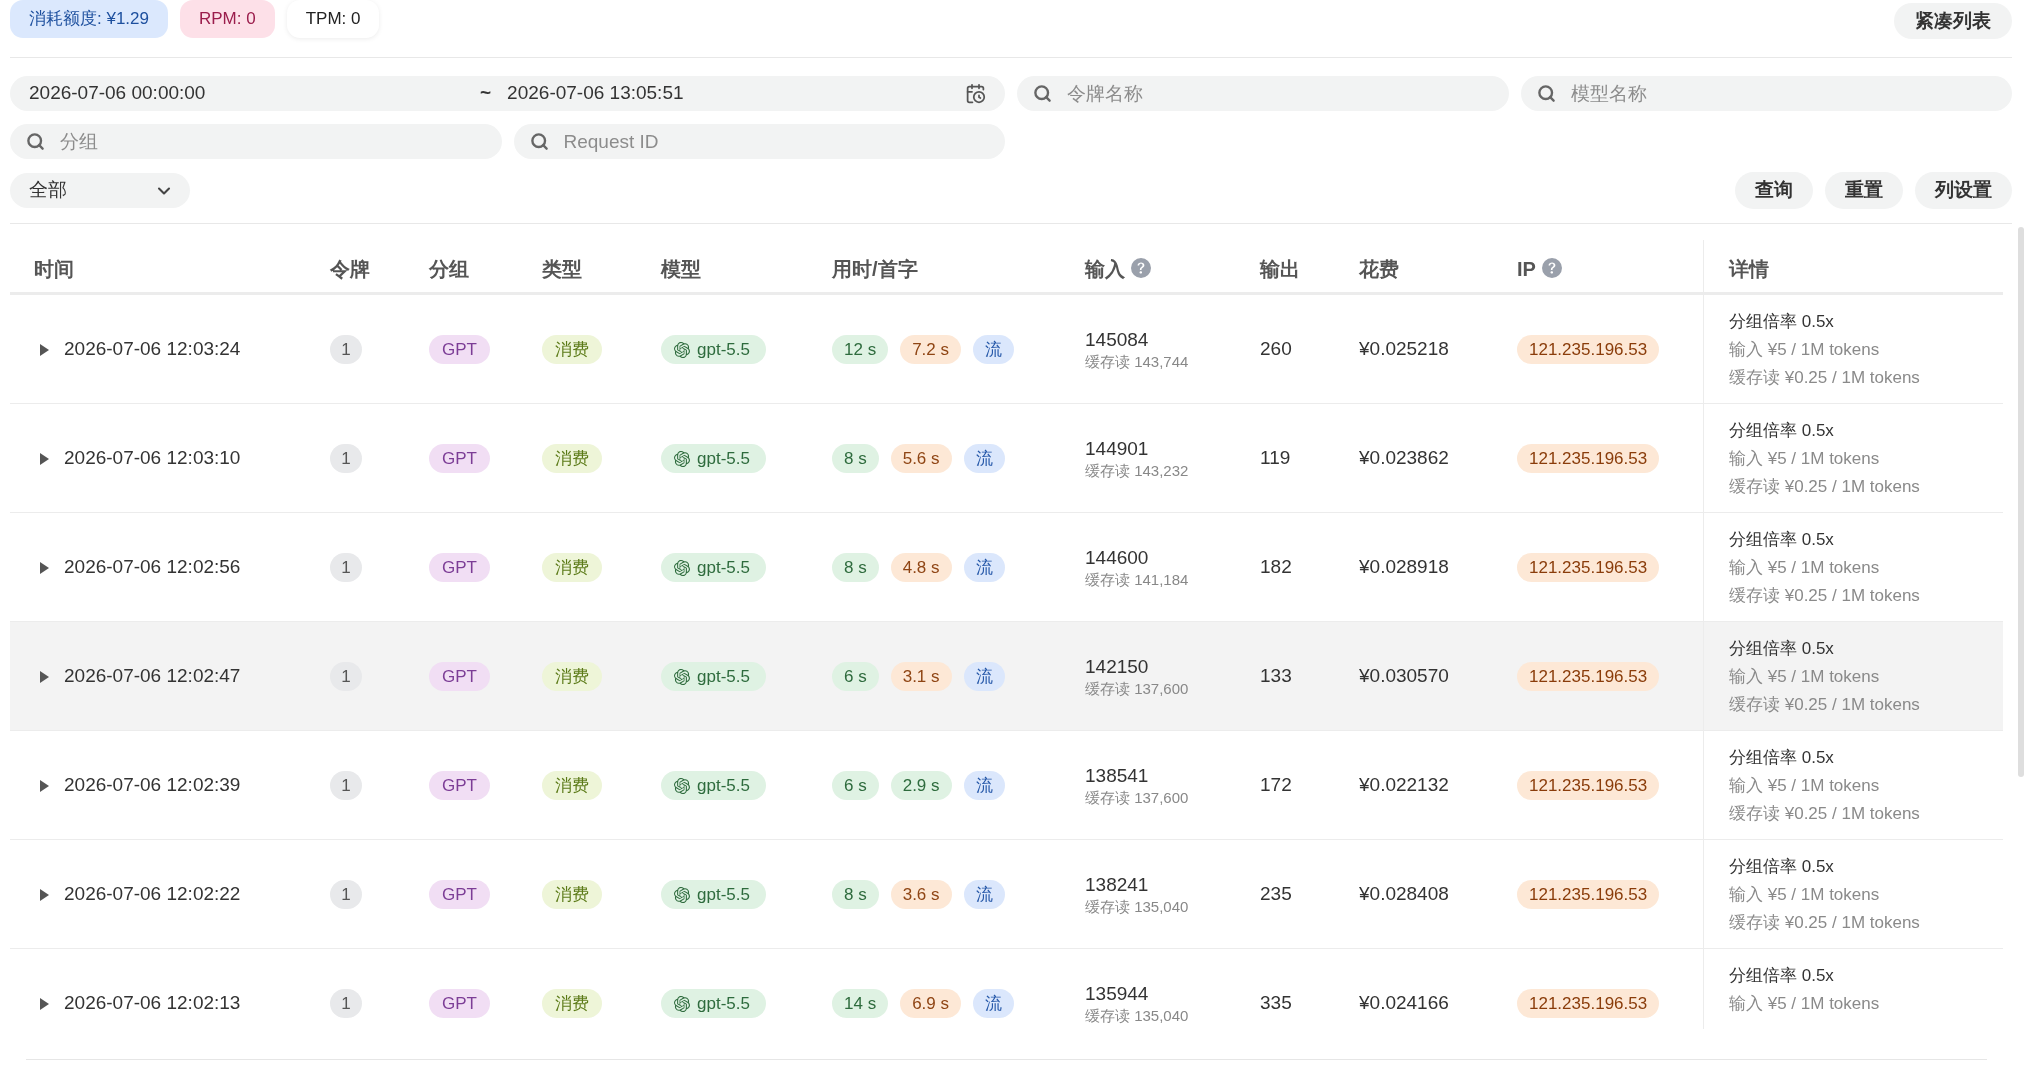 The image size is (2031, 1089). Describe the element at coordinates (1006, 676) in the screenshot. I see `table-row: 2026-07-06 12:02:47 1 GPT 消费 gpt-5.5 6 s 3.1 s 流 142150 缓存读 137,600 133 ¥0.030570 121.235.196.53 分组倍率 0.5x 输入 ¥5 / 1M tokens 缓存读 ¥0.25 / 1M tokens` at that location.